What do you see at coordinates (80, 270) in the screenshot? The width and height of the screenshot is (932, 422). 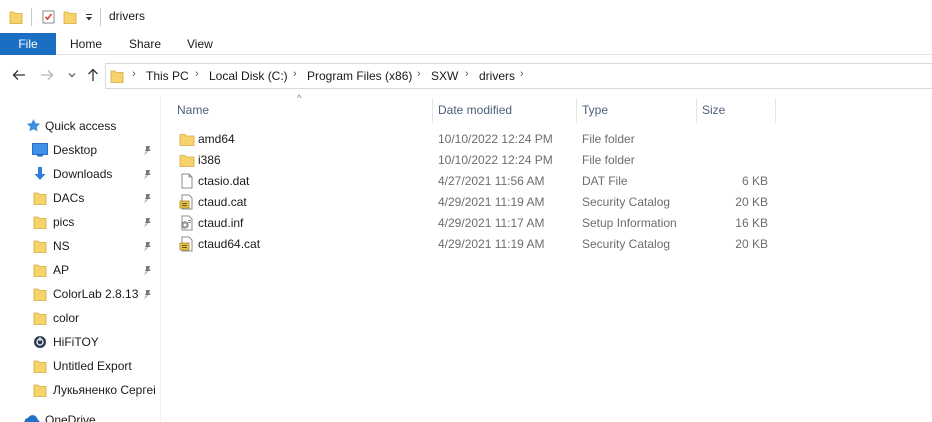 I see `sidebar-item-ap: AP` at bounding box center [80, 270].